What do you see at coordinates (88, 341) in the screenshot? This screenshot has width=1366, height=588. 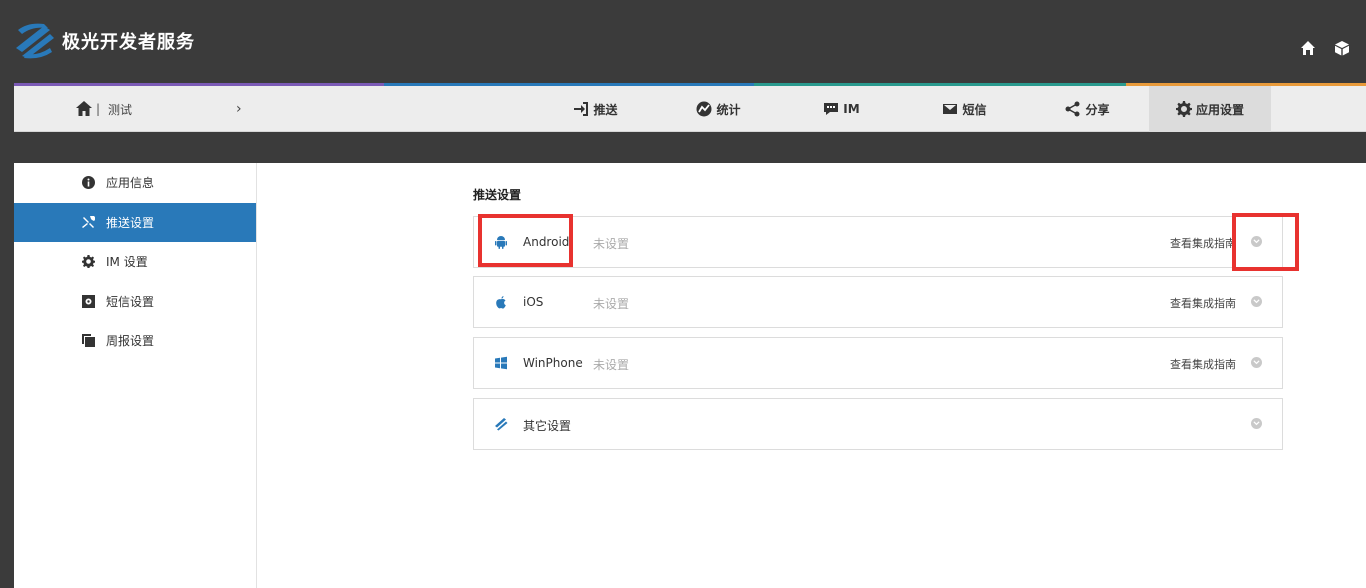 I see `report-icon` at bounding box center [88, 341].